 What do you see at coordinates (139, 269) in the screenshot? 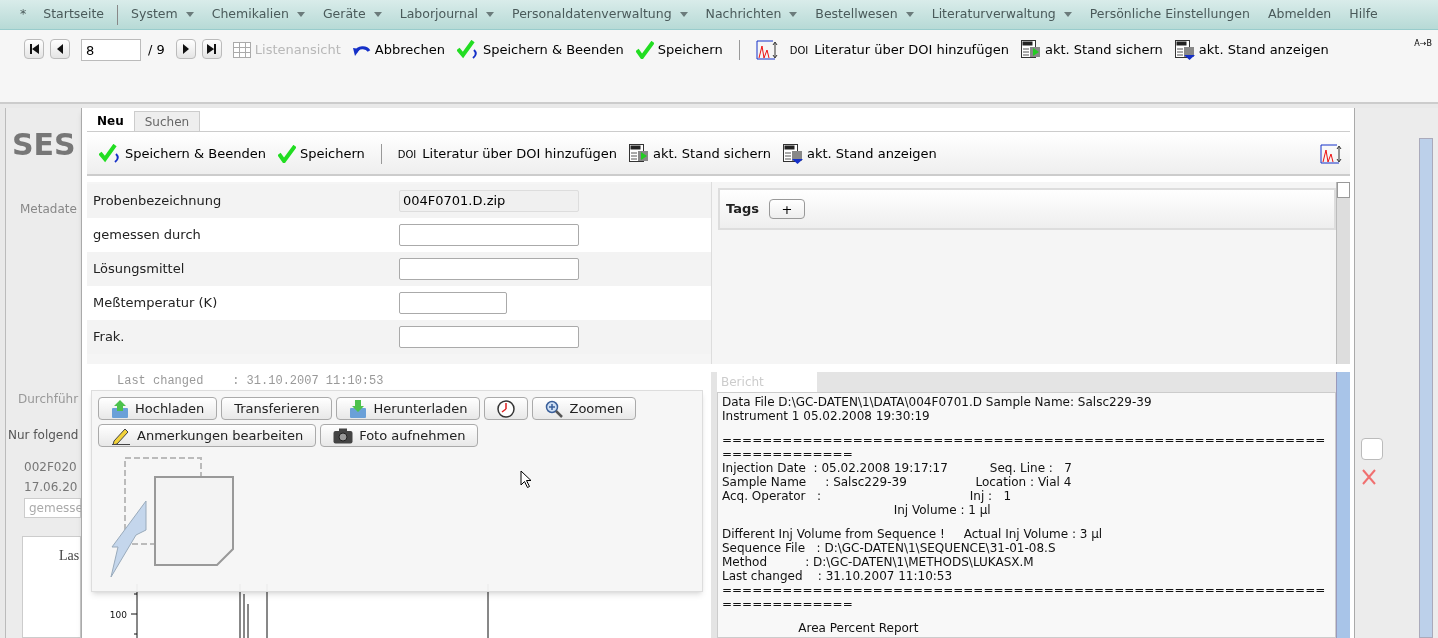
I see `field-label: Lösungsmittel` at bounding box center [139, 269].